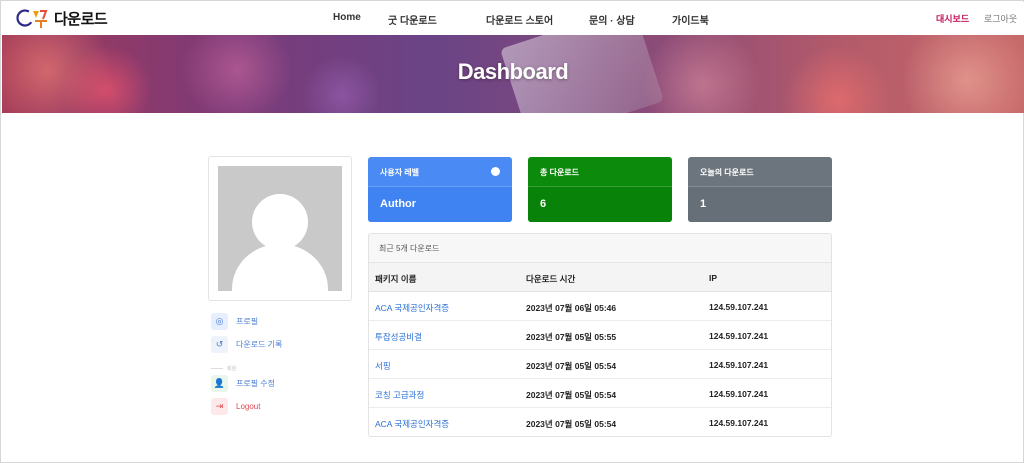 This screenshot has width=1024, height=463. Describe the element at coordinates (399, 395) in the screenshot. I see `package-link: 코칭 고급과정` at that location.